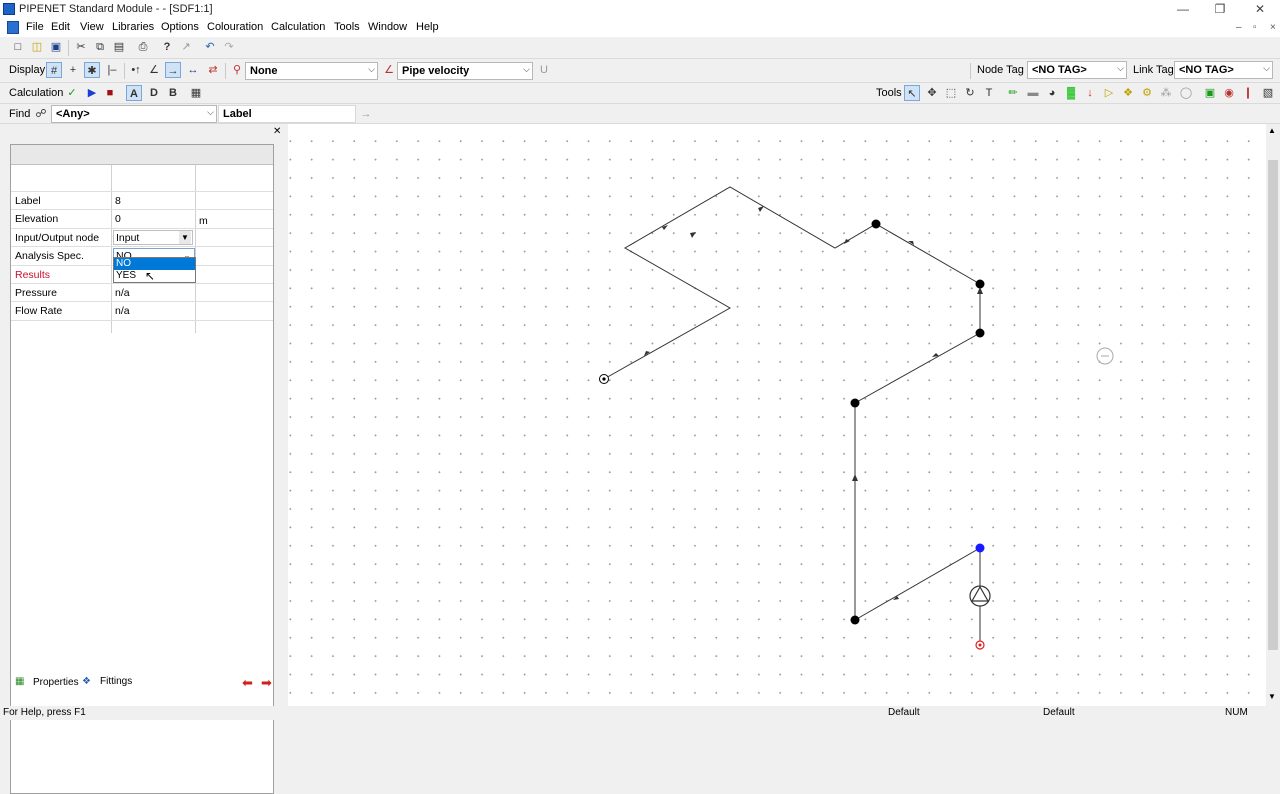 This screenshot has width=1280, height=794. Describe the element at coordinates (1268, 93) in the screenshot. I see `library-tool-icon: ▧` at that location.